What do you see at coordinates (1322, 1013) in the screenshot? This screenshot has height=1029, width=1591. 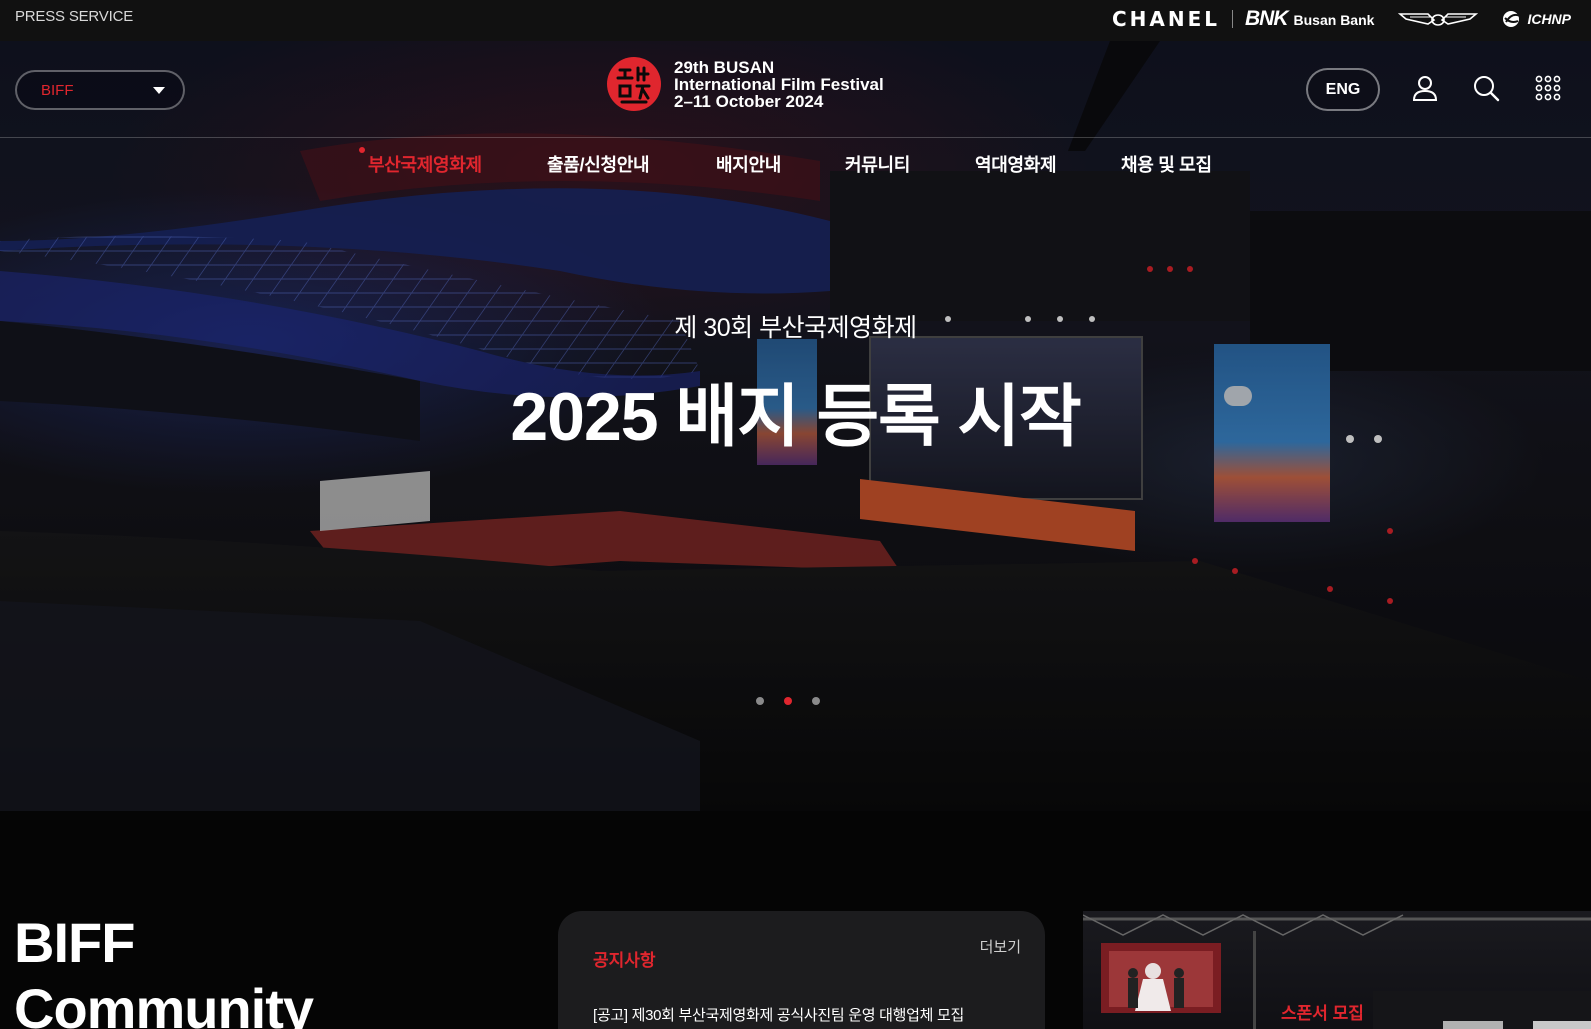 I see `sponsor-recruit-label: 스폰서 모집` at bounding box center [1322, 1013].